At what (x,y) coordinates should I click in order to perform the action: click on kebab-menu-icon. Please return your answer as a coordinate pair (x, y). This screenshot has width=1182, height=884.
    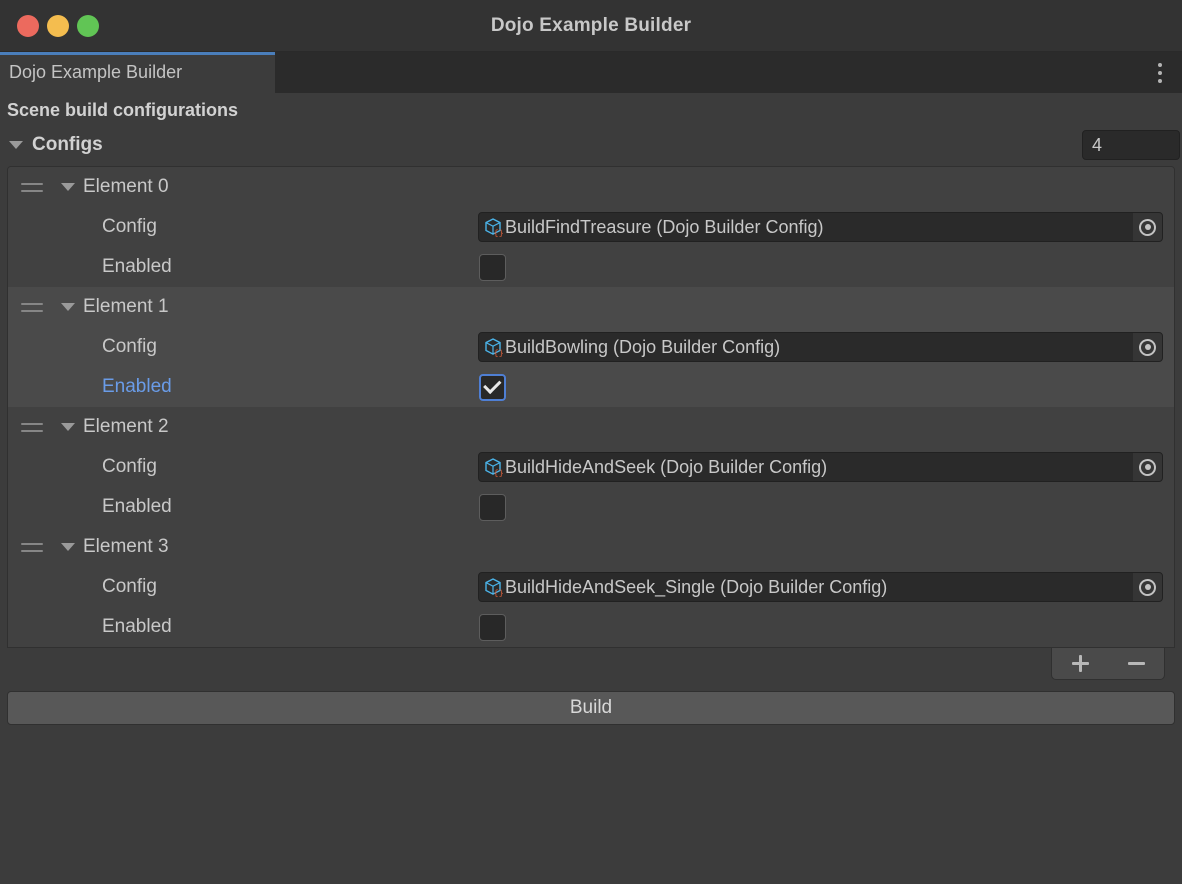
    Looking at the image, I should click on (1160, 72).